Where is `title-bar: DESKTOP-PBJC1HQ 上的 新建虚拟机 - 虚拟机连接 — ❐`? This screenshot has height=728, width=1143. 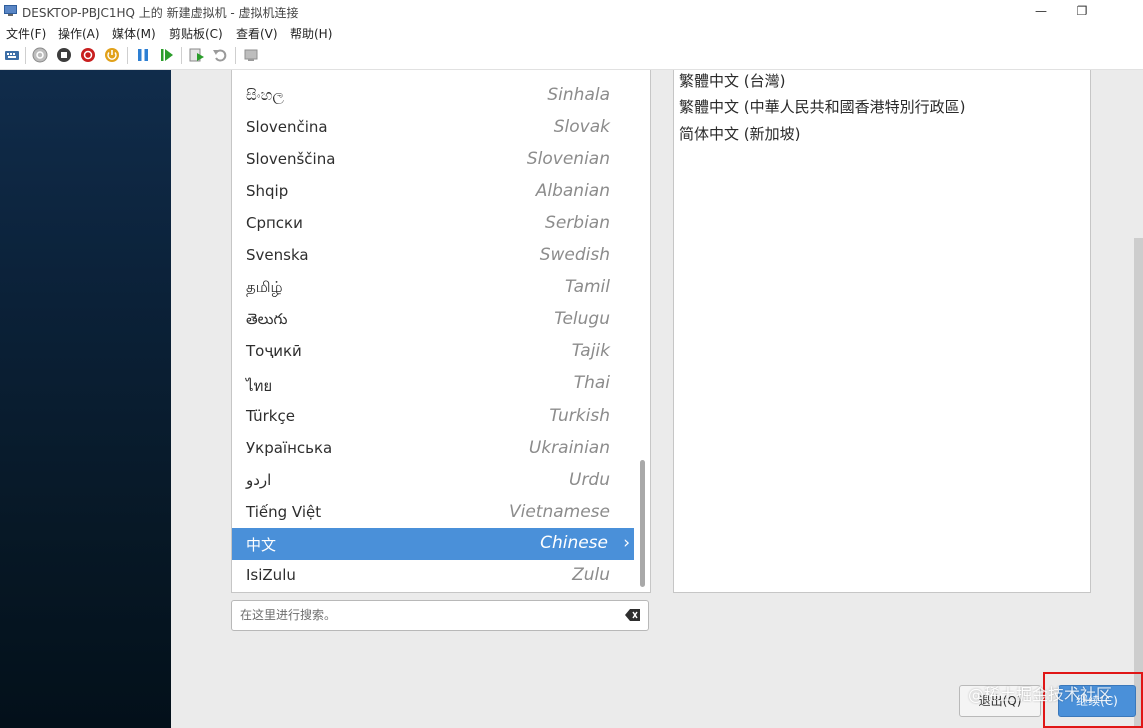
title-bar: DESKTOP-PBJC1HQ 上的 新建虚拟机 - 虚拟机连接 — ❐ is located at coordinates (571, 12).